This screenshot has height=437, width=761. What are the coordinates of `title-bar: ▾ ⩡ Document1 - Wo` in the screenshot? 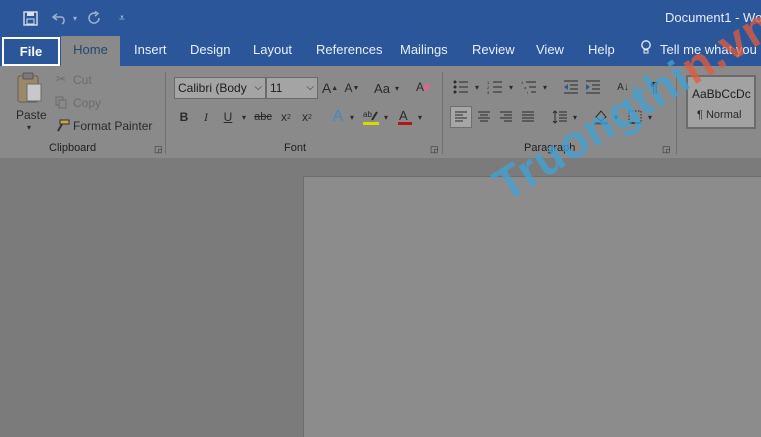 It's located at (380, 18).